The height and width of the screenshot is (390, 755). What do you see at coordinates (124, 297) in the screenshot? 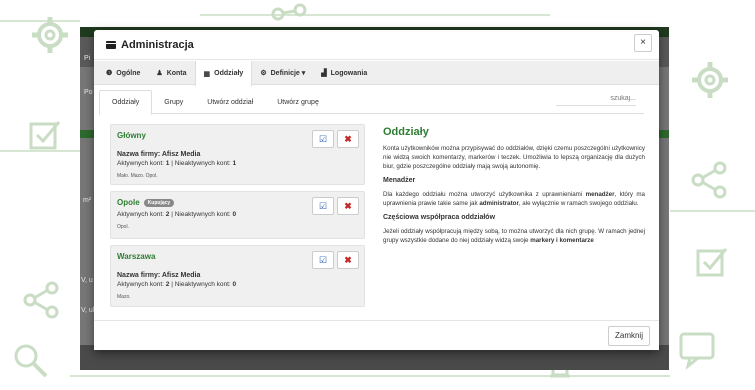
I see `region-tags: Mazo.` at bounding box center [124, 297].